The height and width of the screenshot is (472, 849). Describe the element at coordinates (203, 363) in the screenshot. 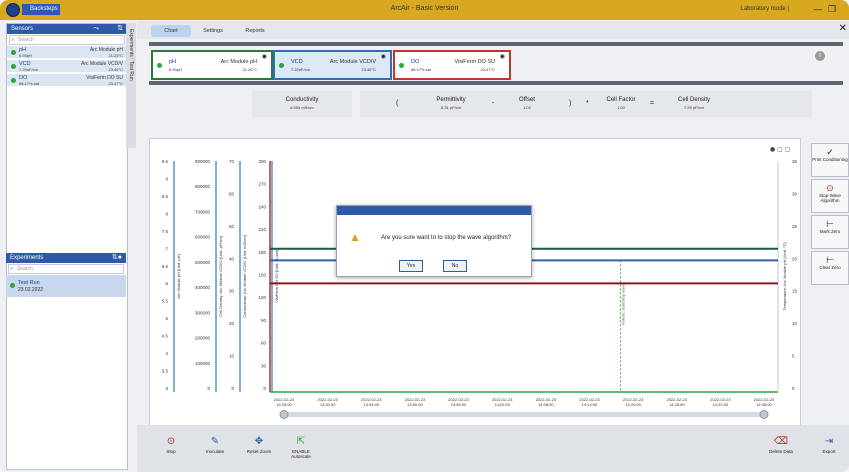

I see `axis-tick-label: 100000` at that location.